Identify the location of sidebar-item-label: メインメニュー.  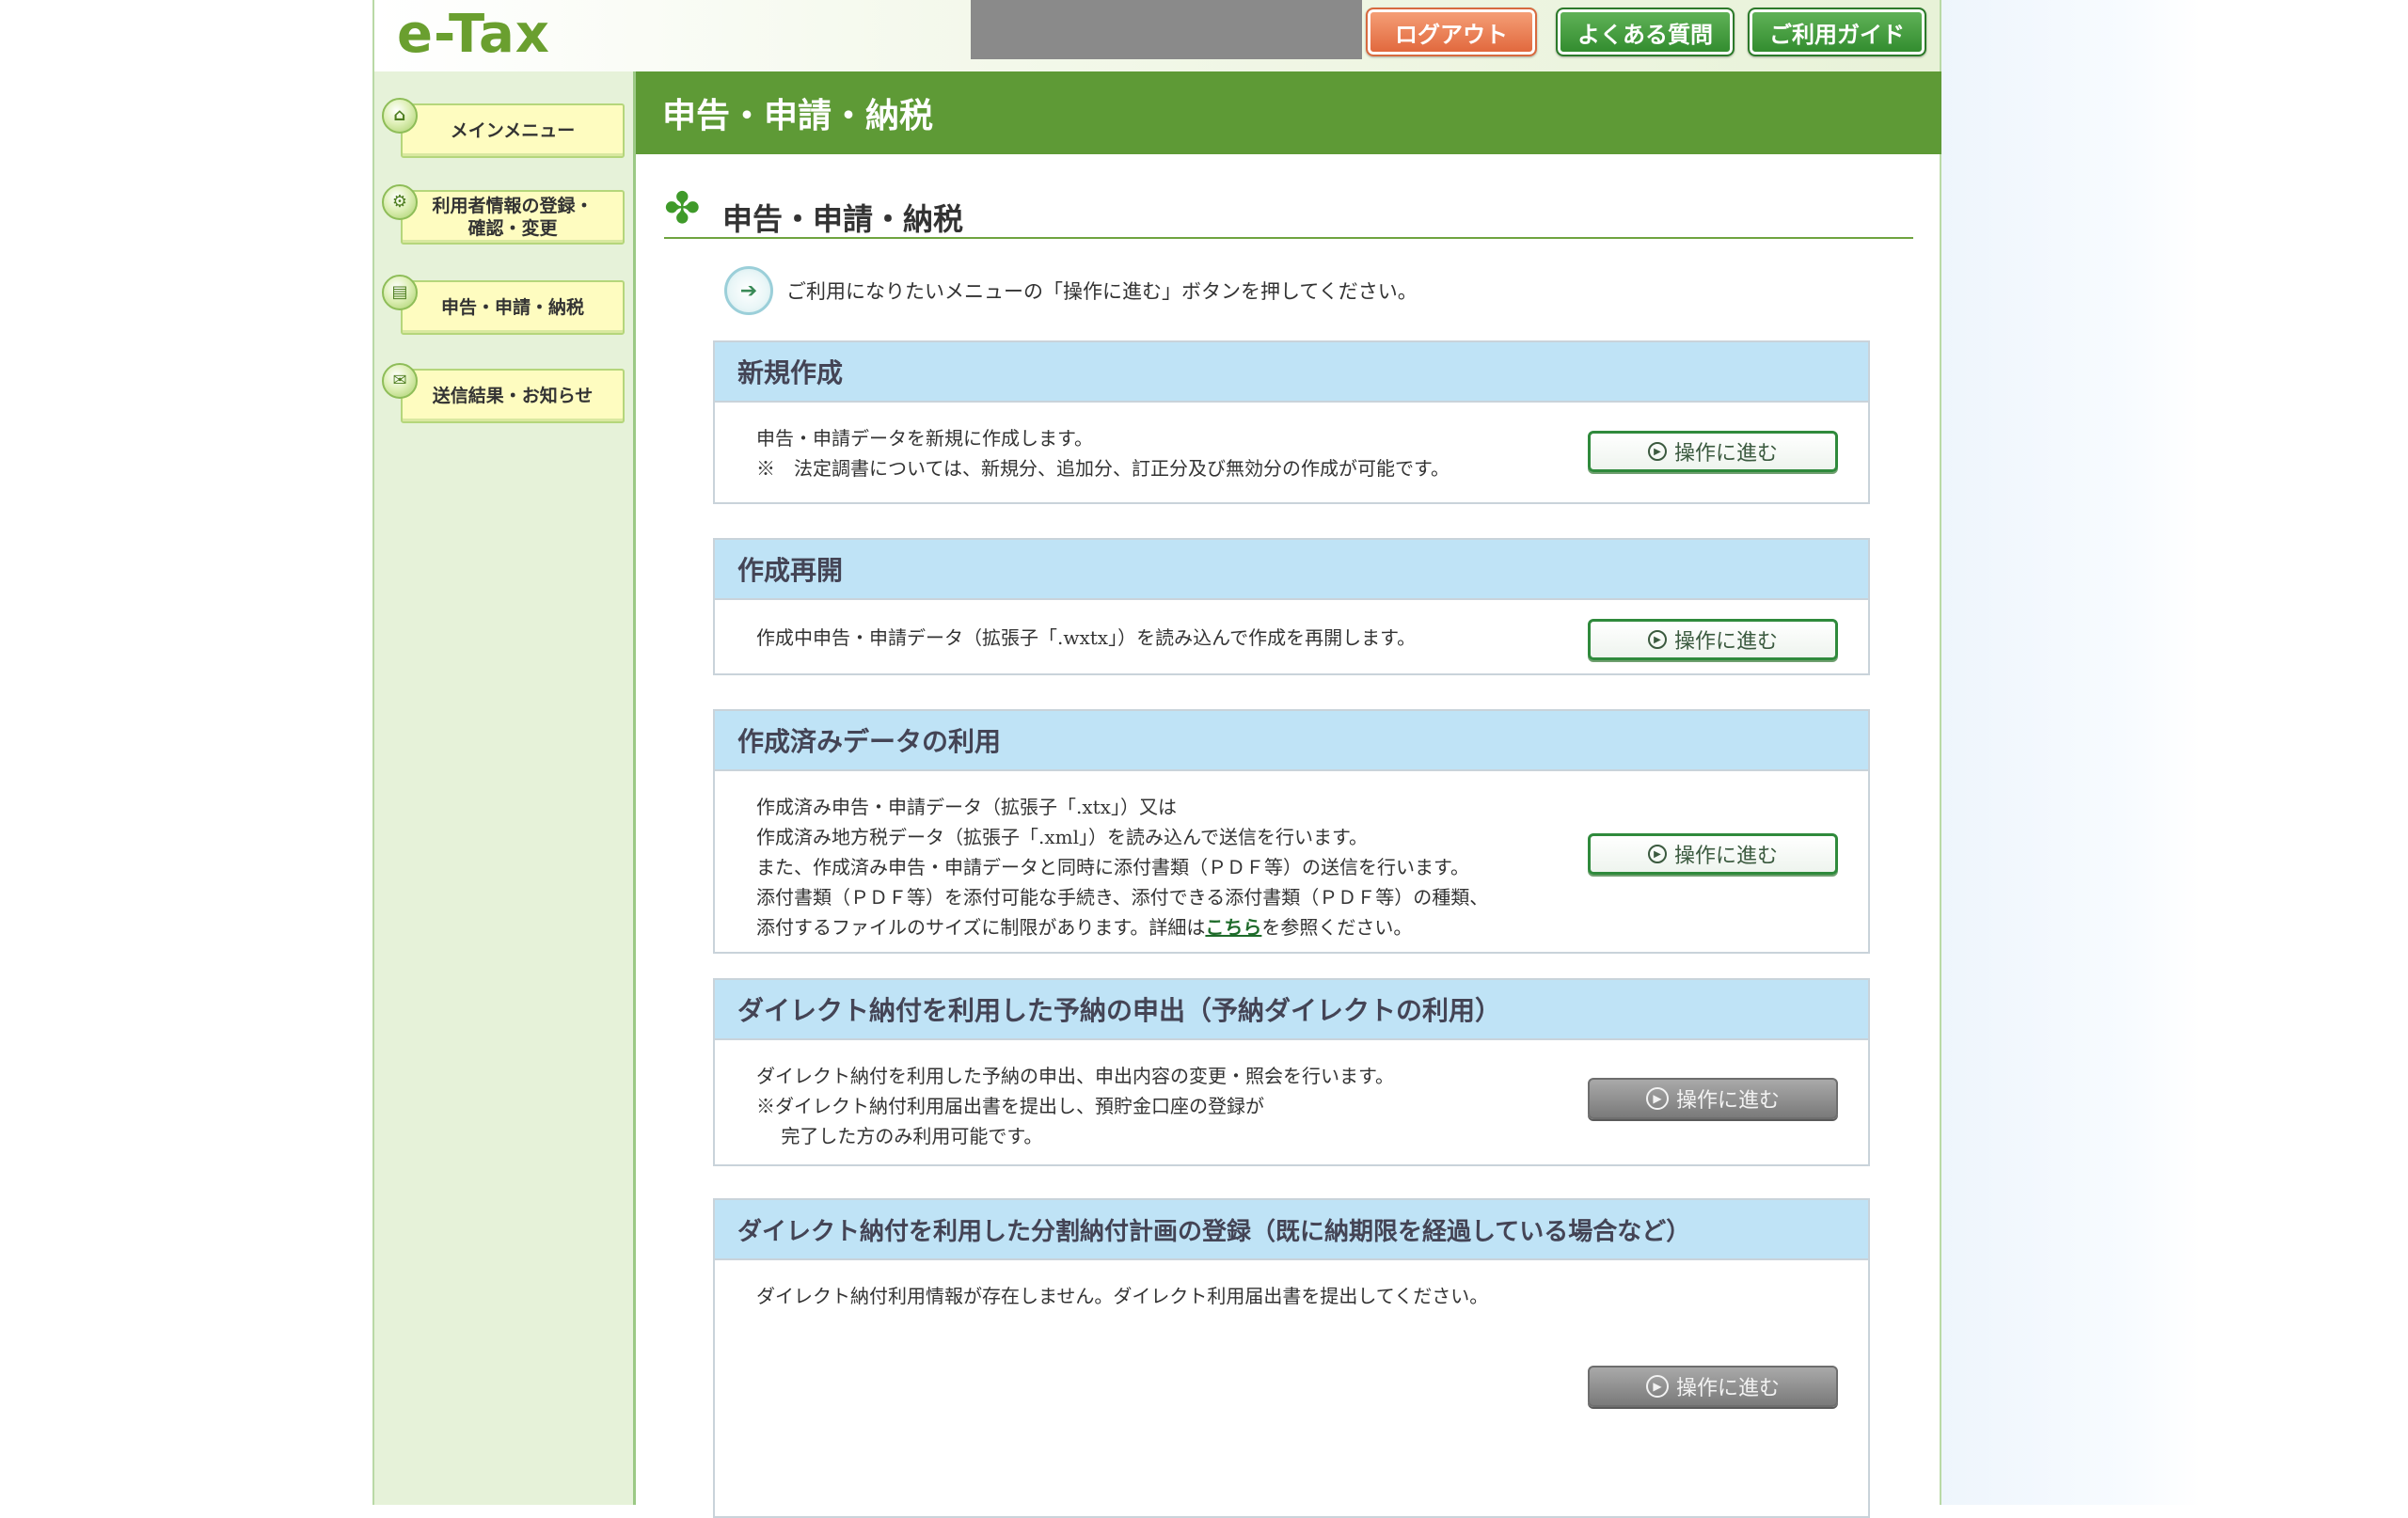
(513, 130).